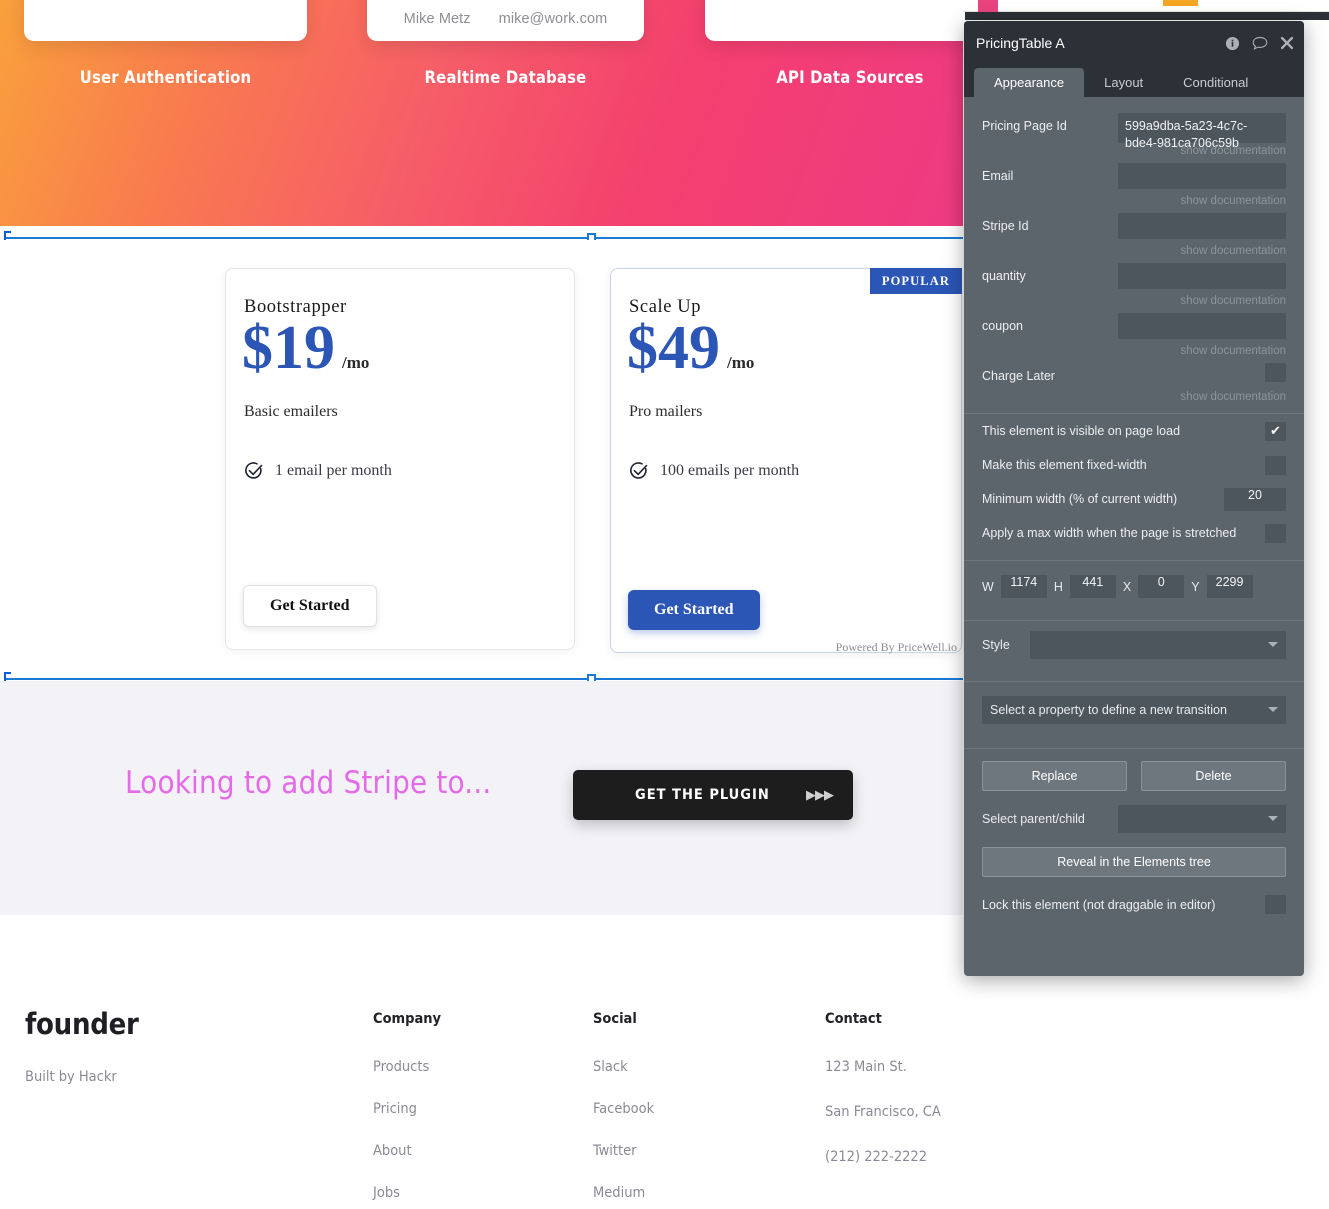 The height and width of the screenshot is (1209, 1329). What do you see at coordinates (291, 411) in the screenshot?
I see `plan-description: Basic emailers` at bounding box center [291, 411].